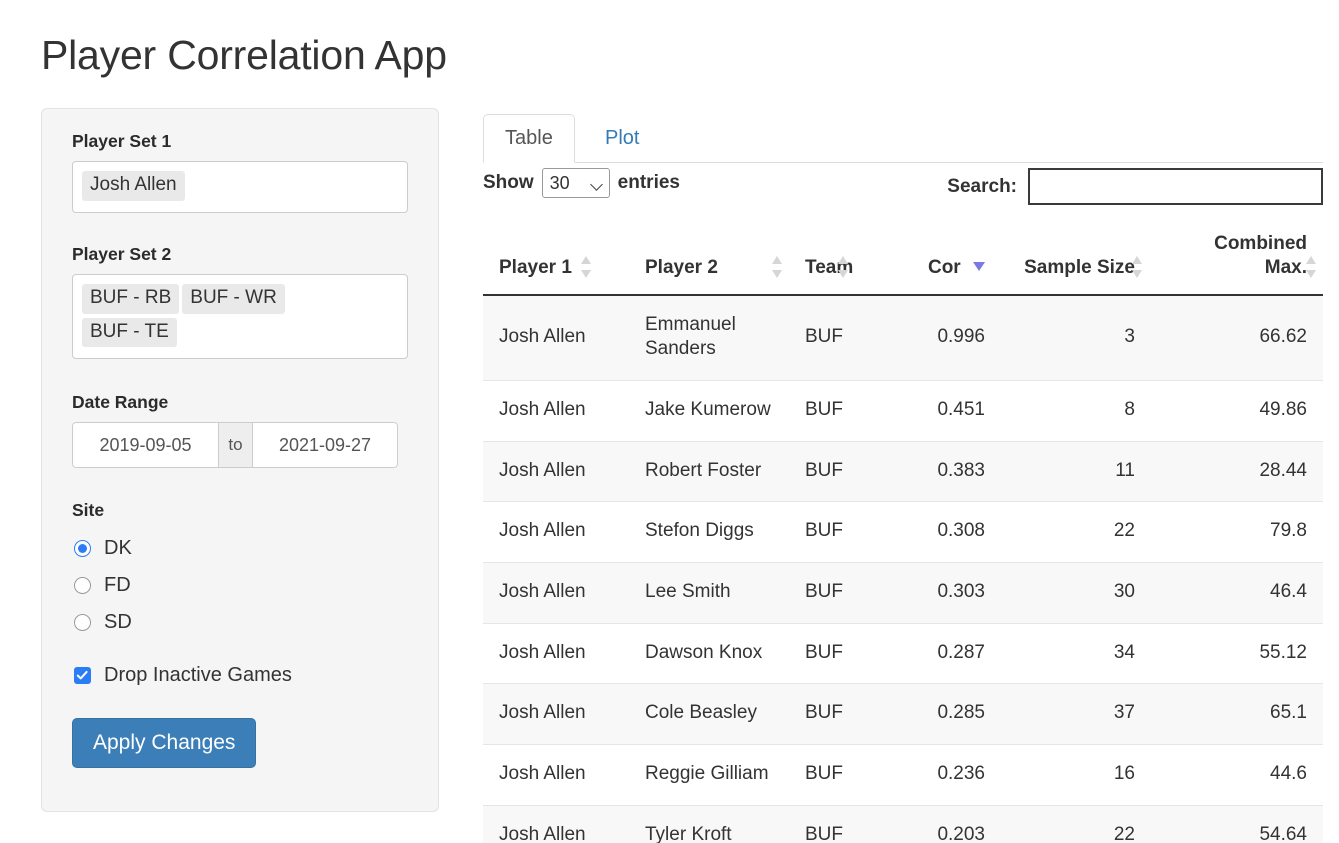 The image size is (1339, 843). I want to click on column-header-cor: Cor, so click(945, 258).